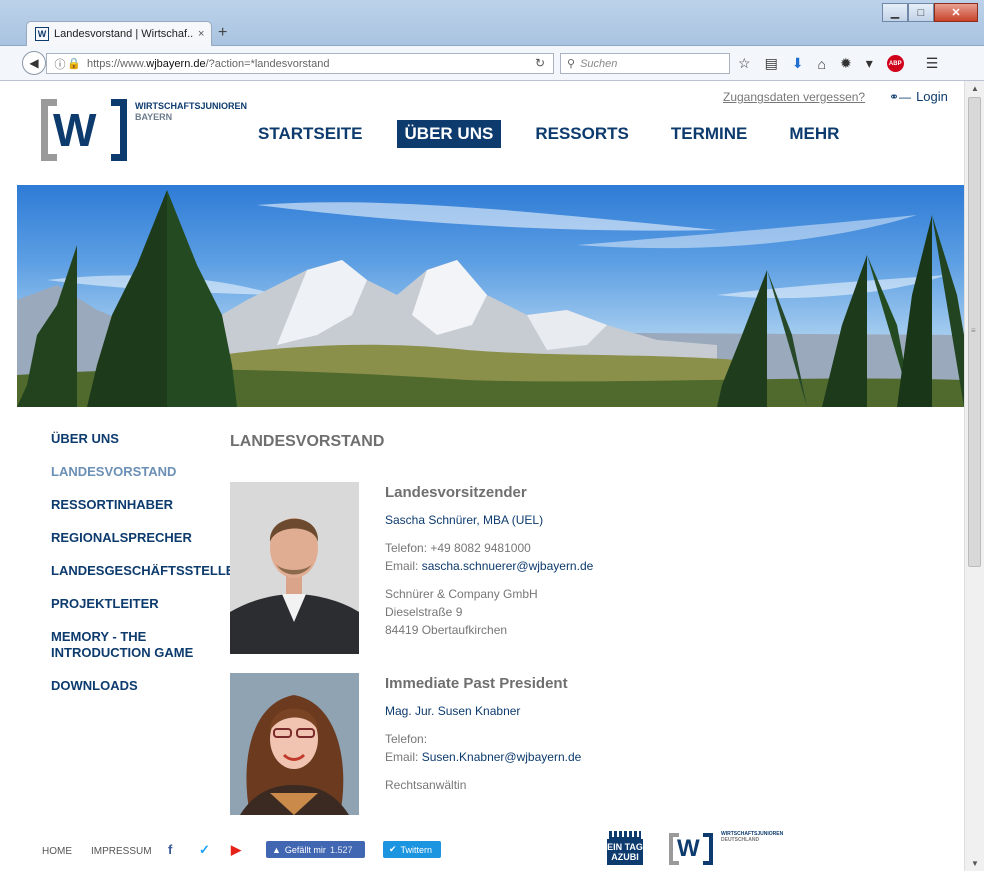 This screenshot has height=871, width=984. I want to click on favicon-icon: W, so click(42, 34).